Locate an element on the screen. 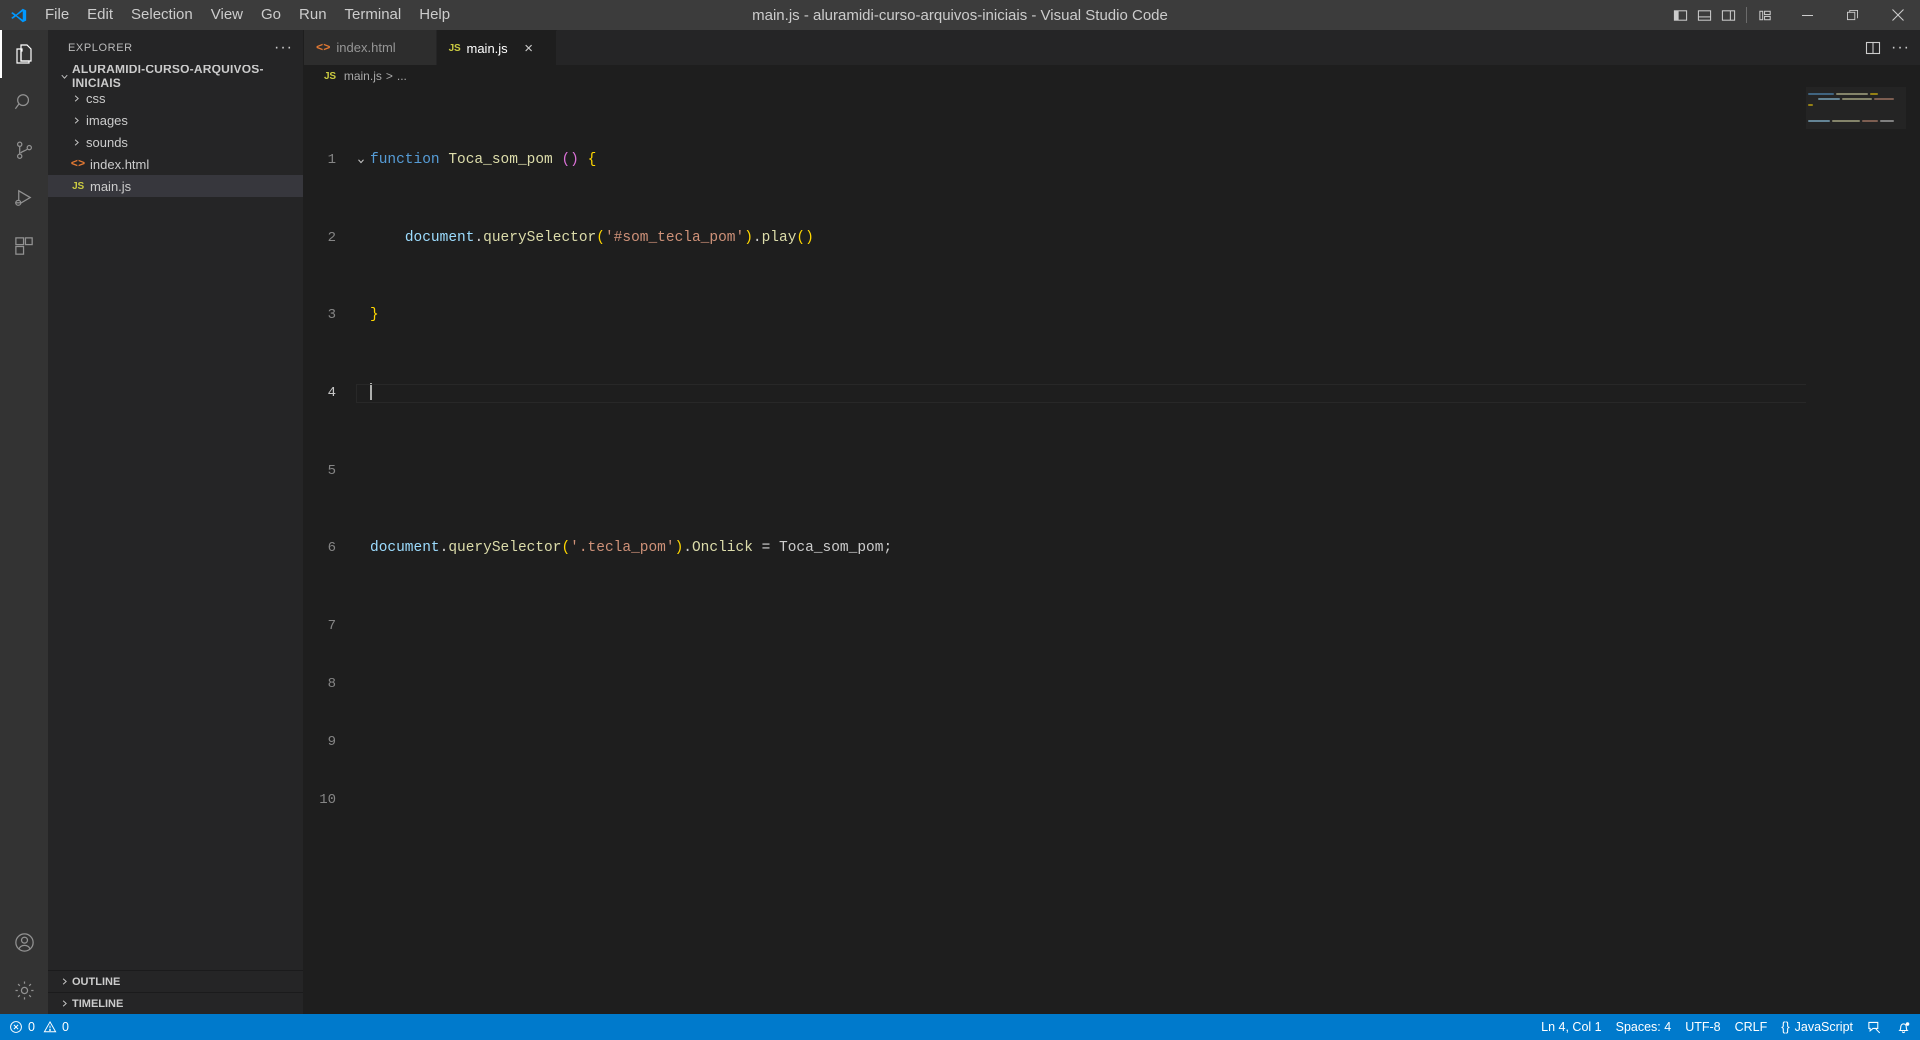 The image size is (1920, 1040). activity-item-manage is located at coordinates (24, 990).